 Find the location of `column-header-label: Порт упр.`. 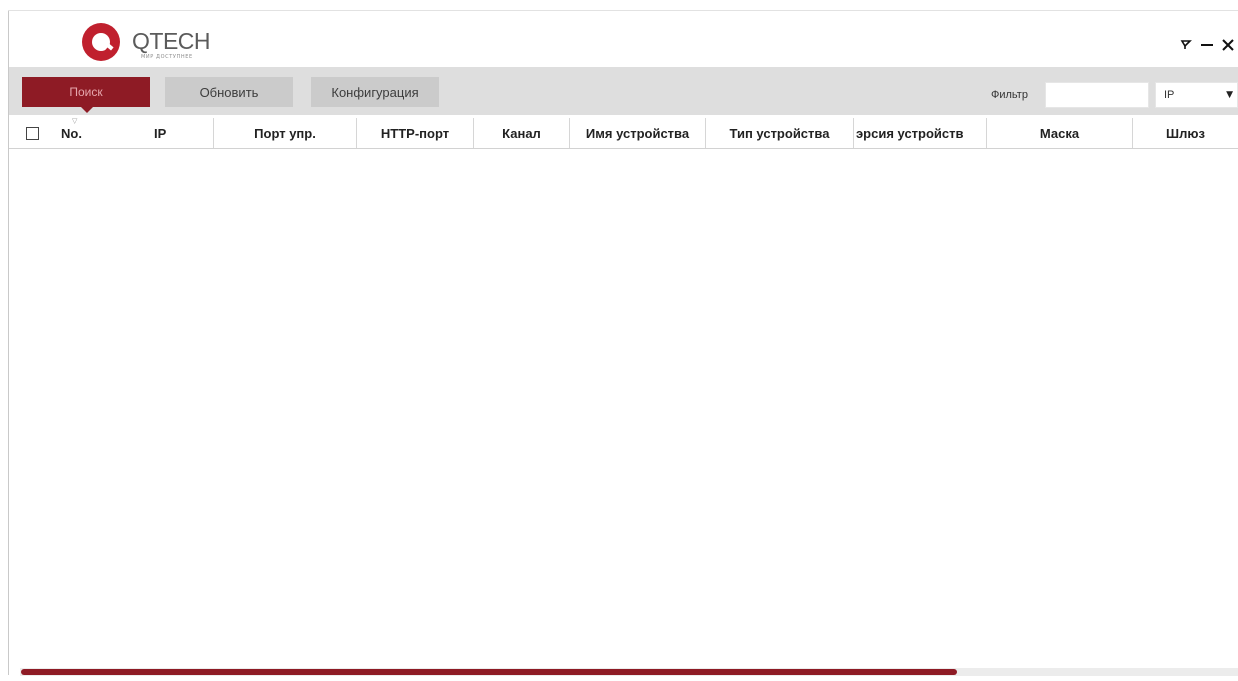

column-header-label: Порт упр. is located at coordinates (285, 133).